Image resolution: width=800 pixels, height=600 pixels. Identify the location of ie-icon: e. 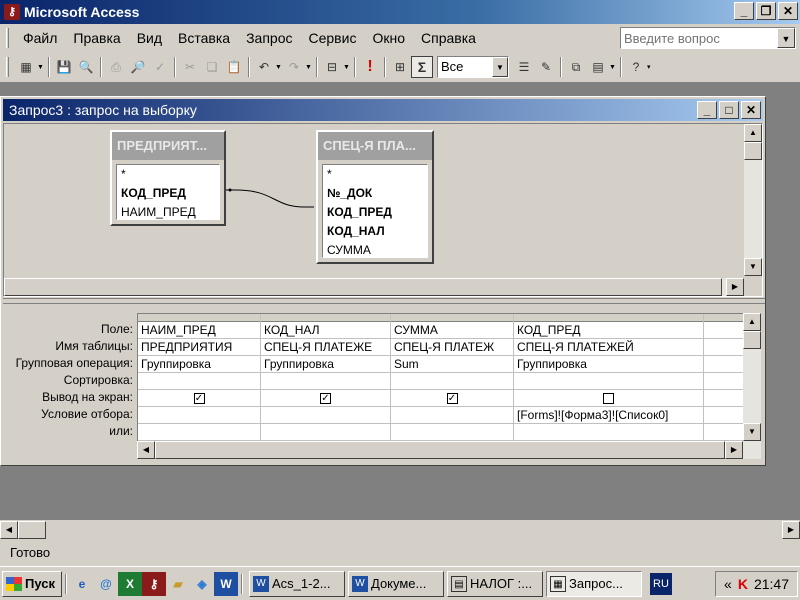
(82, 584).